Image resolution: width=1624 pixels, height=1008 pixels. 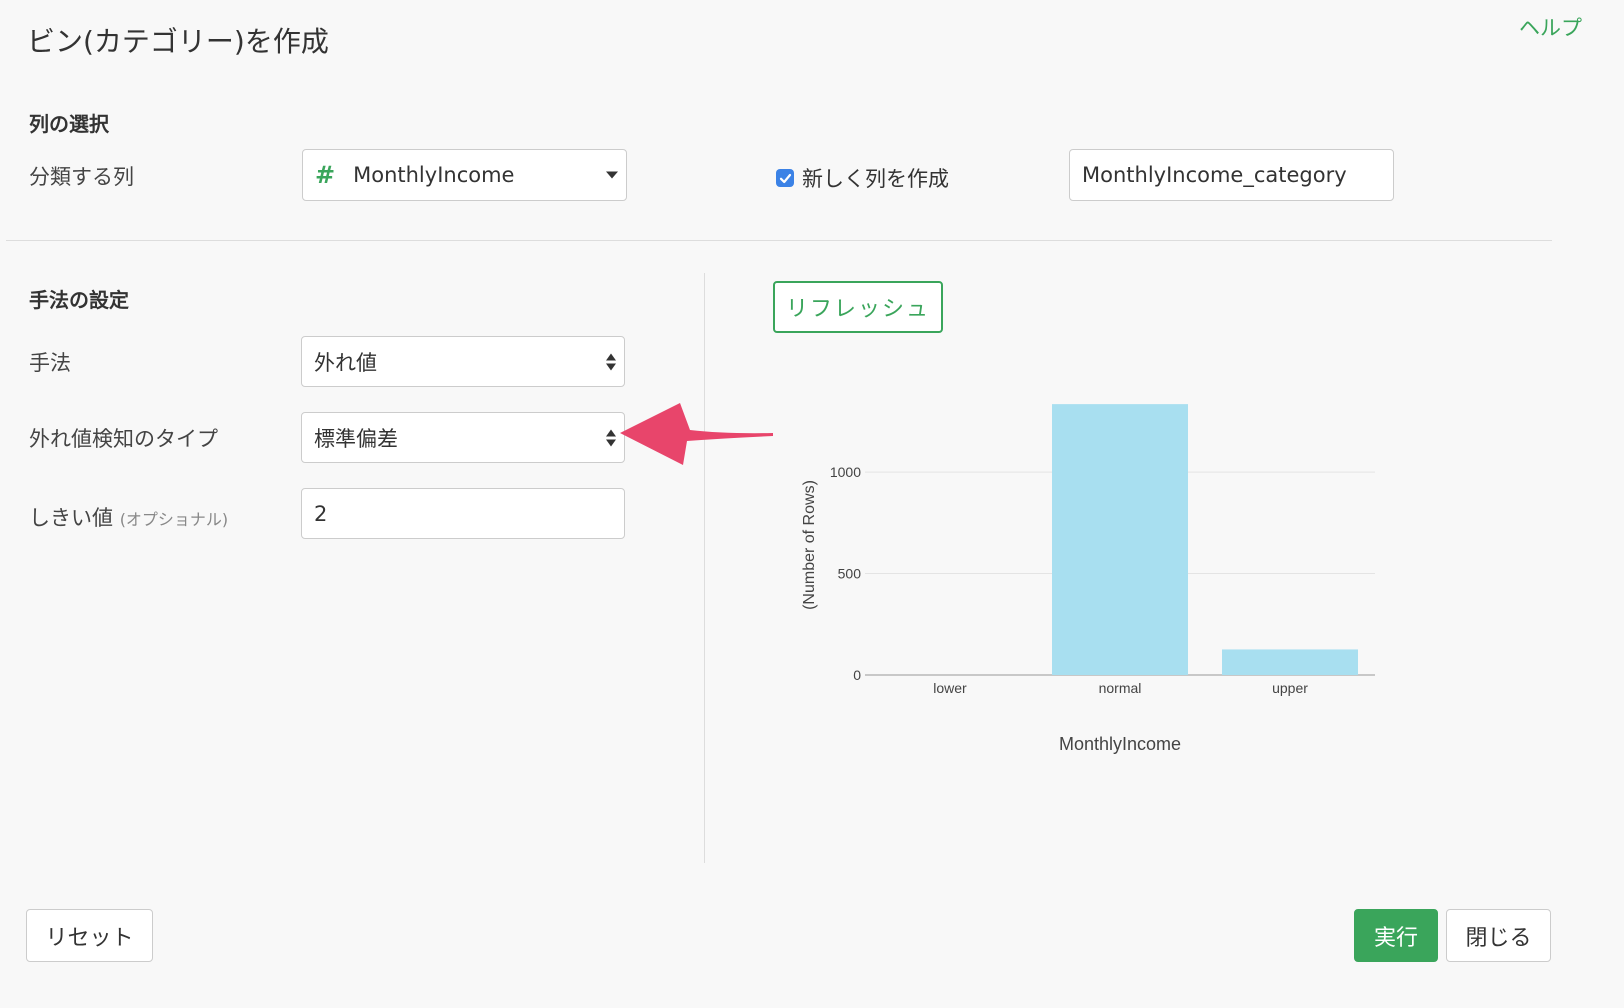 I want to click on run-button: 実行, so click(x=1396, y=935).